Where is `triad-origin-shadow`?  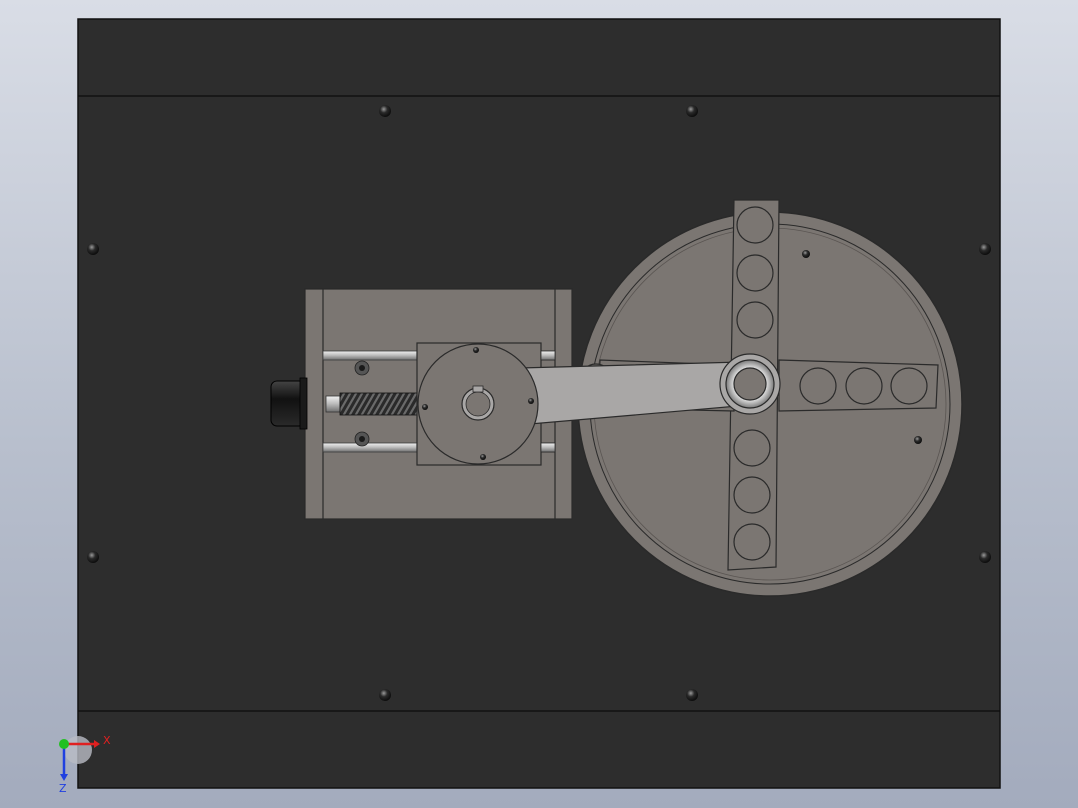 triad-origin-shadow is located at coordinates (78, 750).